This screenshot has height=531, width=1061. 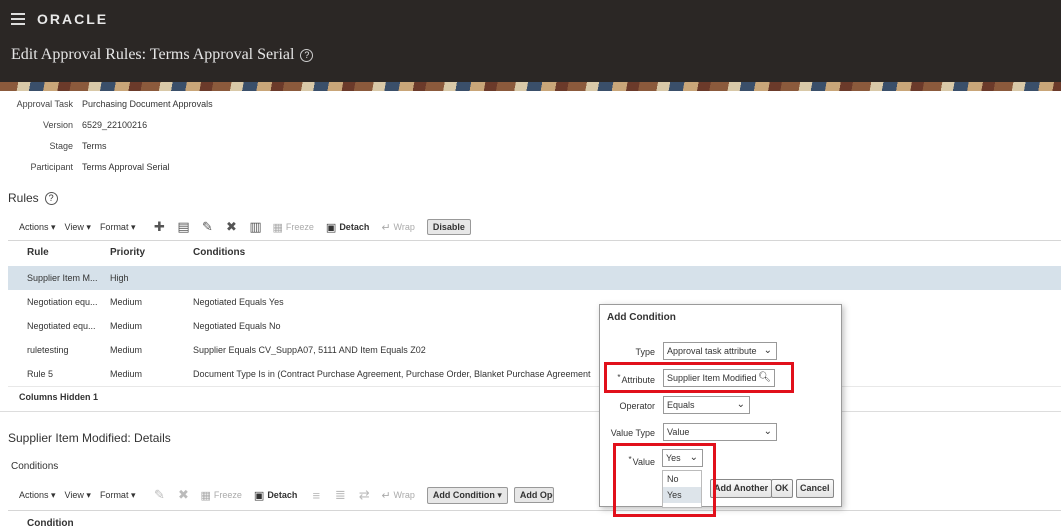 I want to click on conditions-subheading: Conditions, so click(x=35, y=466).